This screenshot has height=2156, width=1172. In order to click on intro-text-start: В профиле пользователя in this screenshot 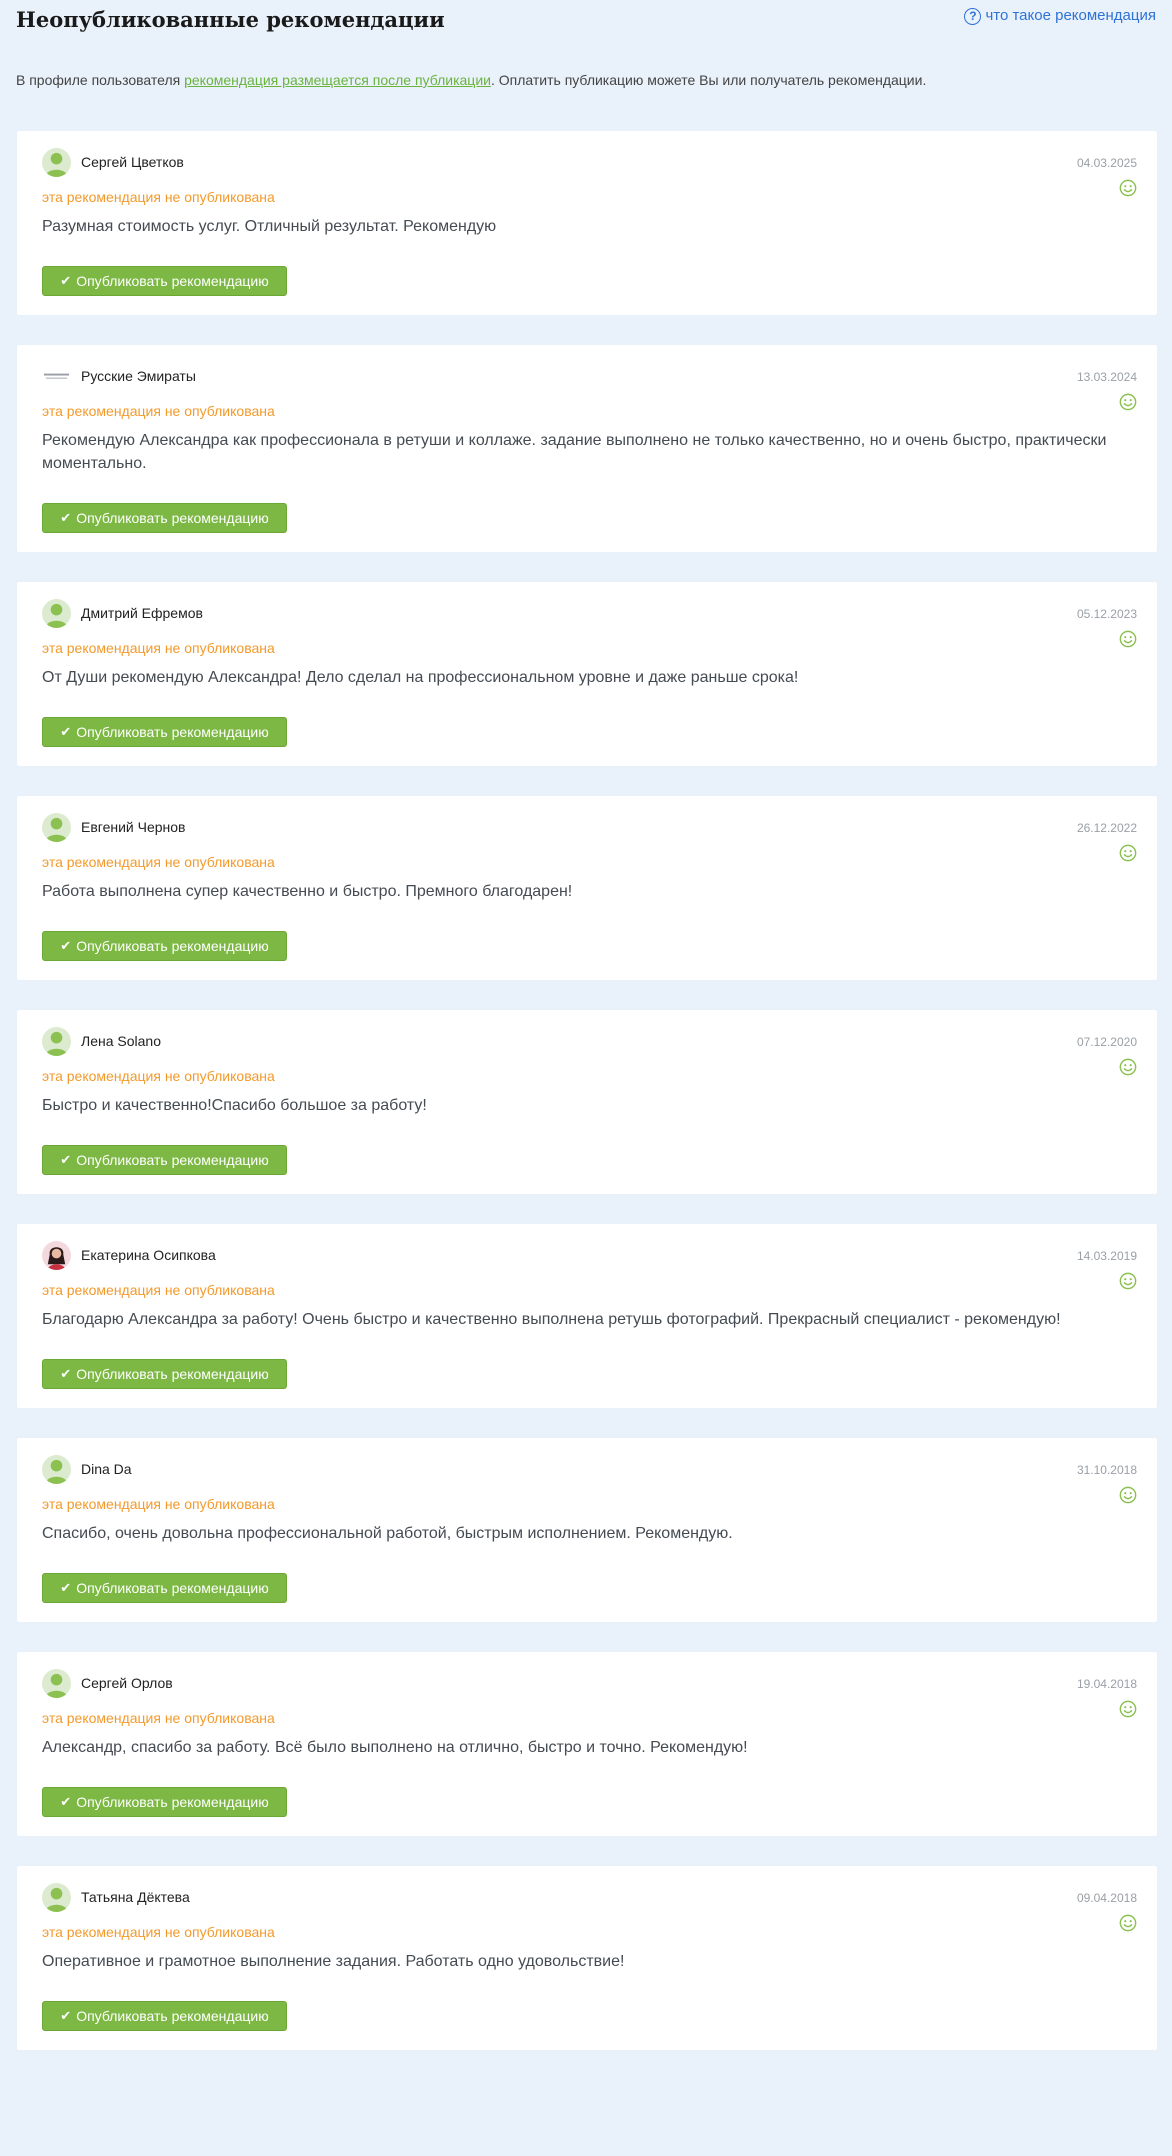, I will do `click(100, 80)`.